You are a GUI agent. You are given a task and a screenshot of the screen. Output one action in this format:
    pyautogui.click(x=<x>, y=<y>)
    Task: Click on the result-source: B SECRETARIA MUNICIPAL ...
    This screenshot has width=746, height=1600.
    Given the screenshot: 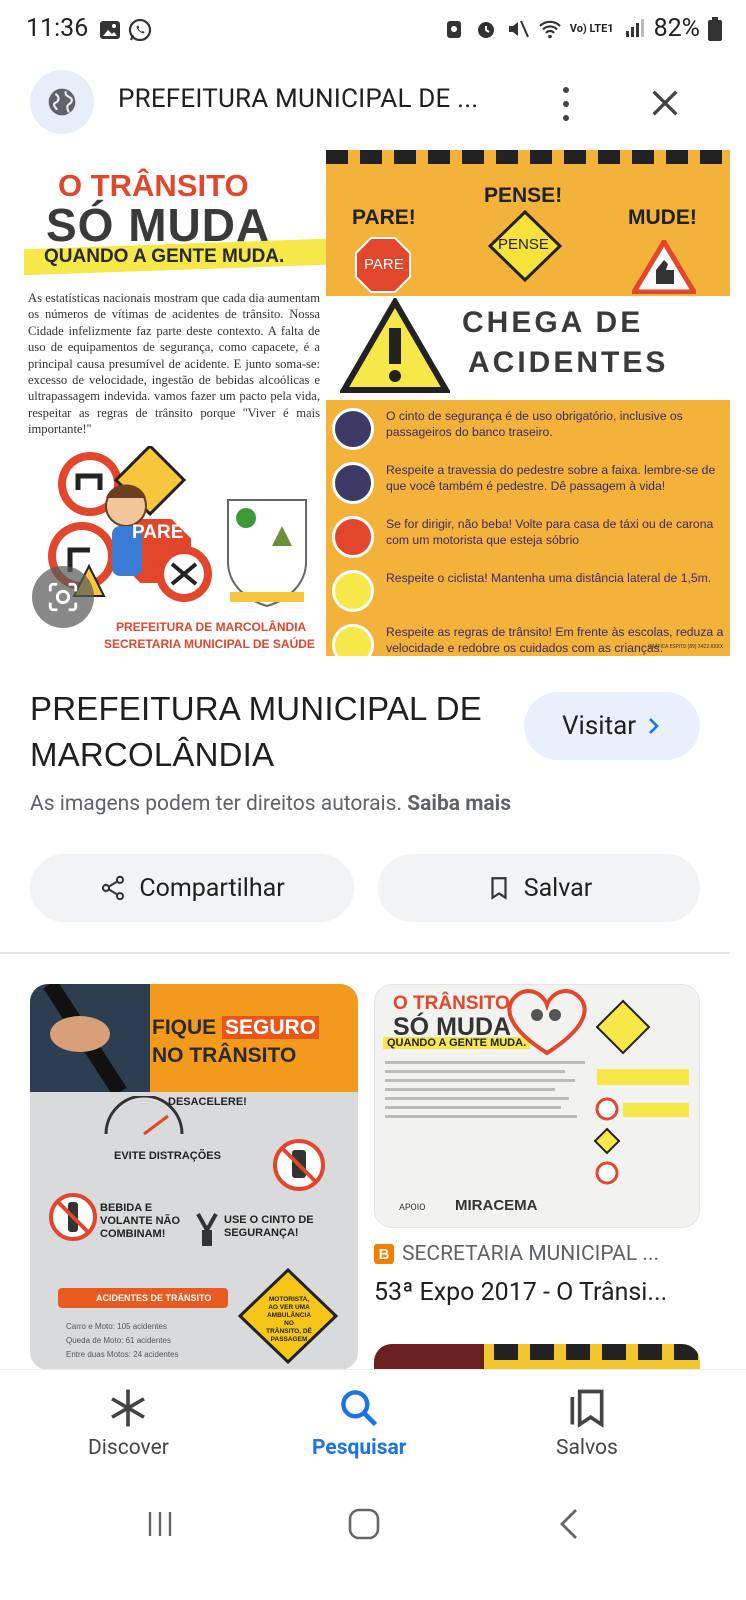 What is the action you would take?
    pyautogui.click(x=516, y=1254)
    